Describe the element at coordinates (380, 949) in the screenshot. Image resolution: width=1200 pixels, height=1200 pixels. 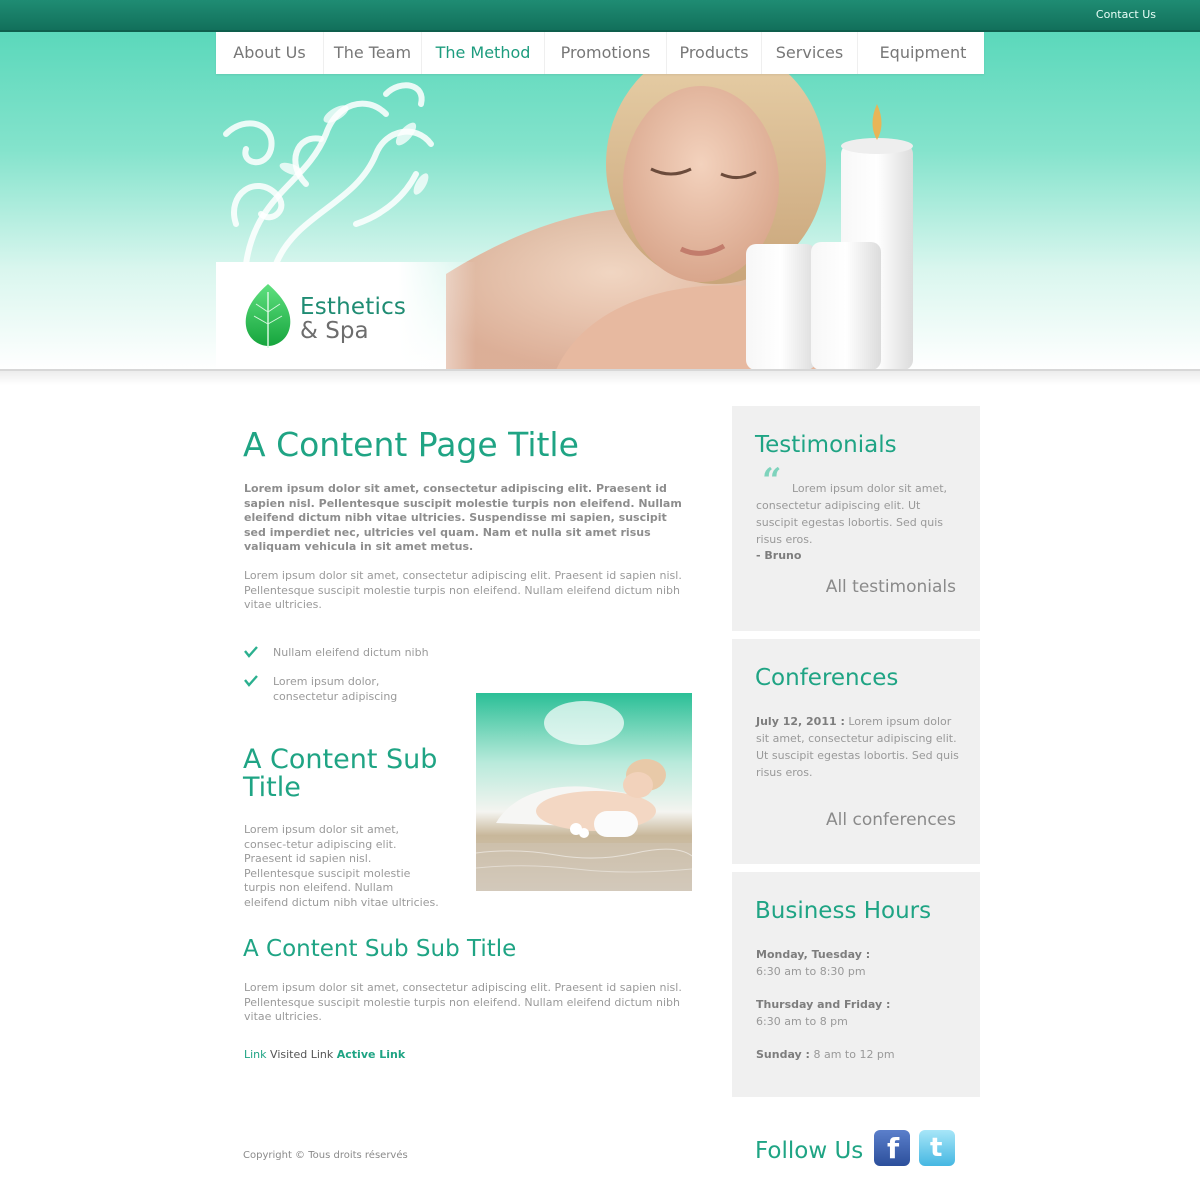
I see `content-subsubtitle: A Content Sub Sub Title` at that location.